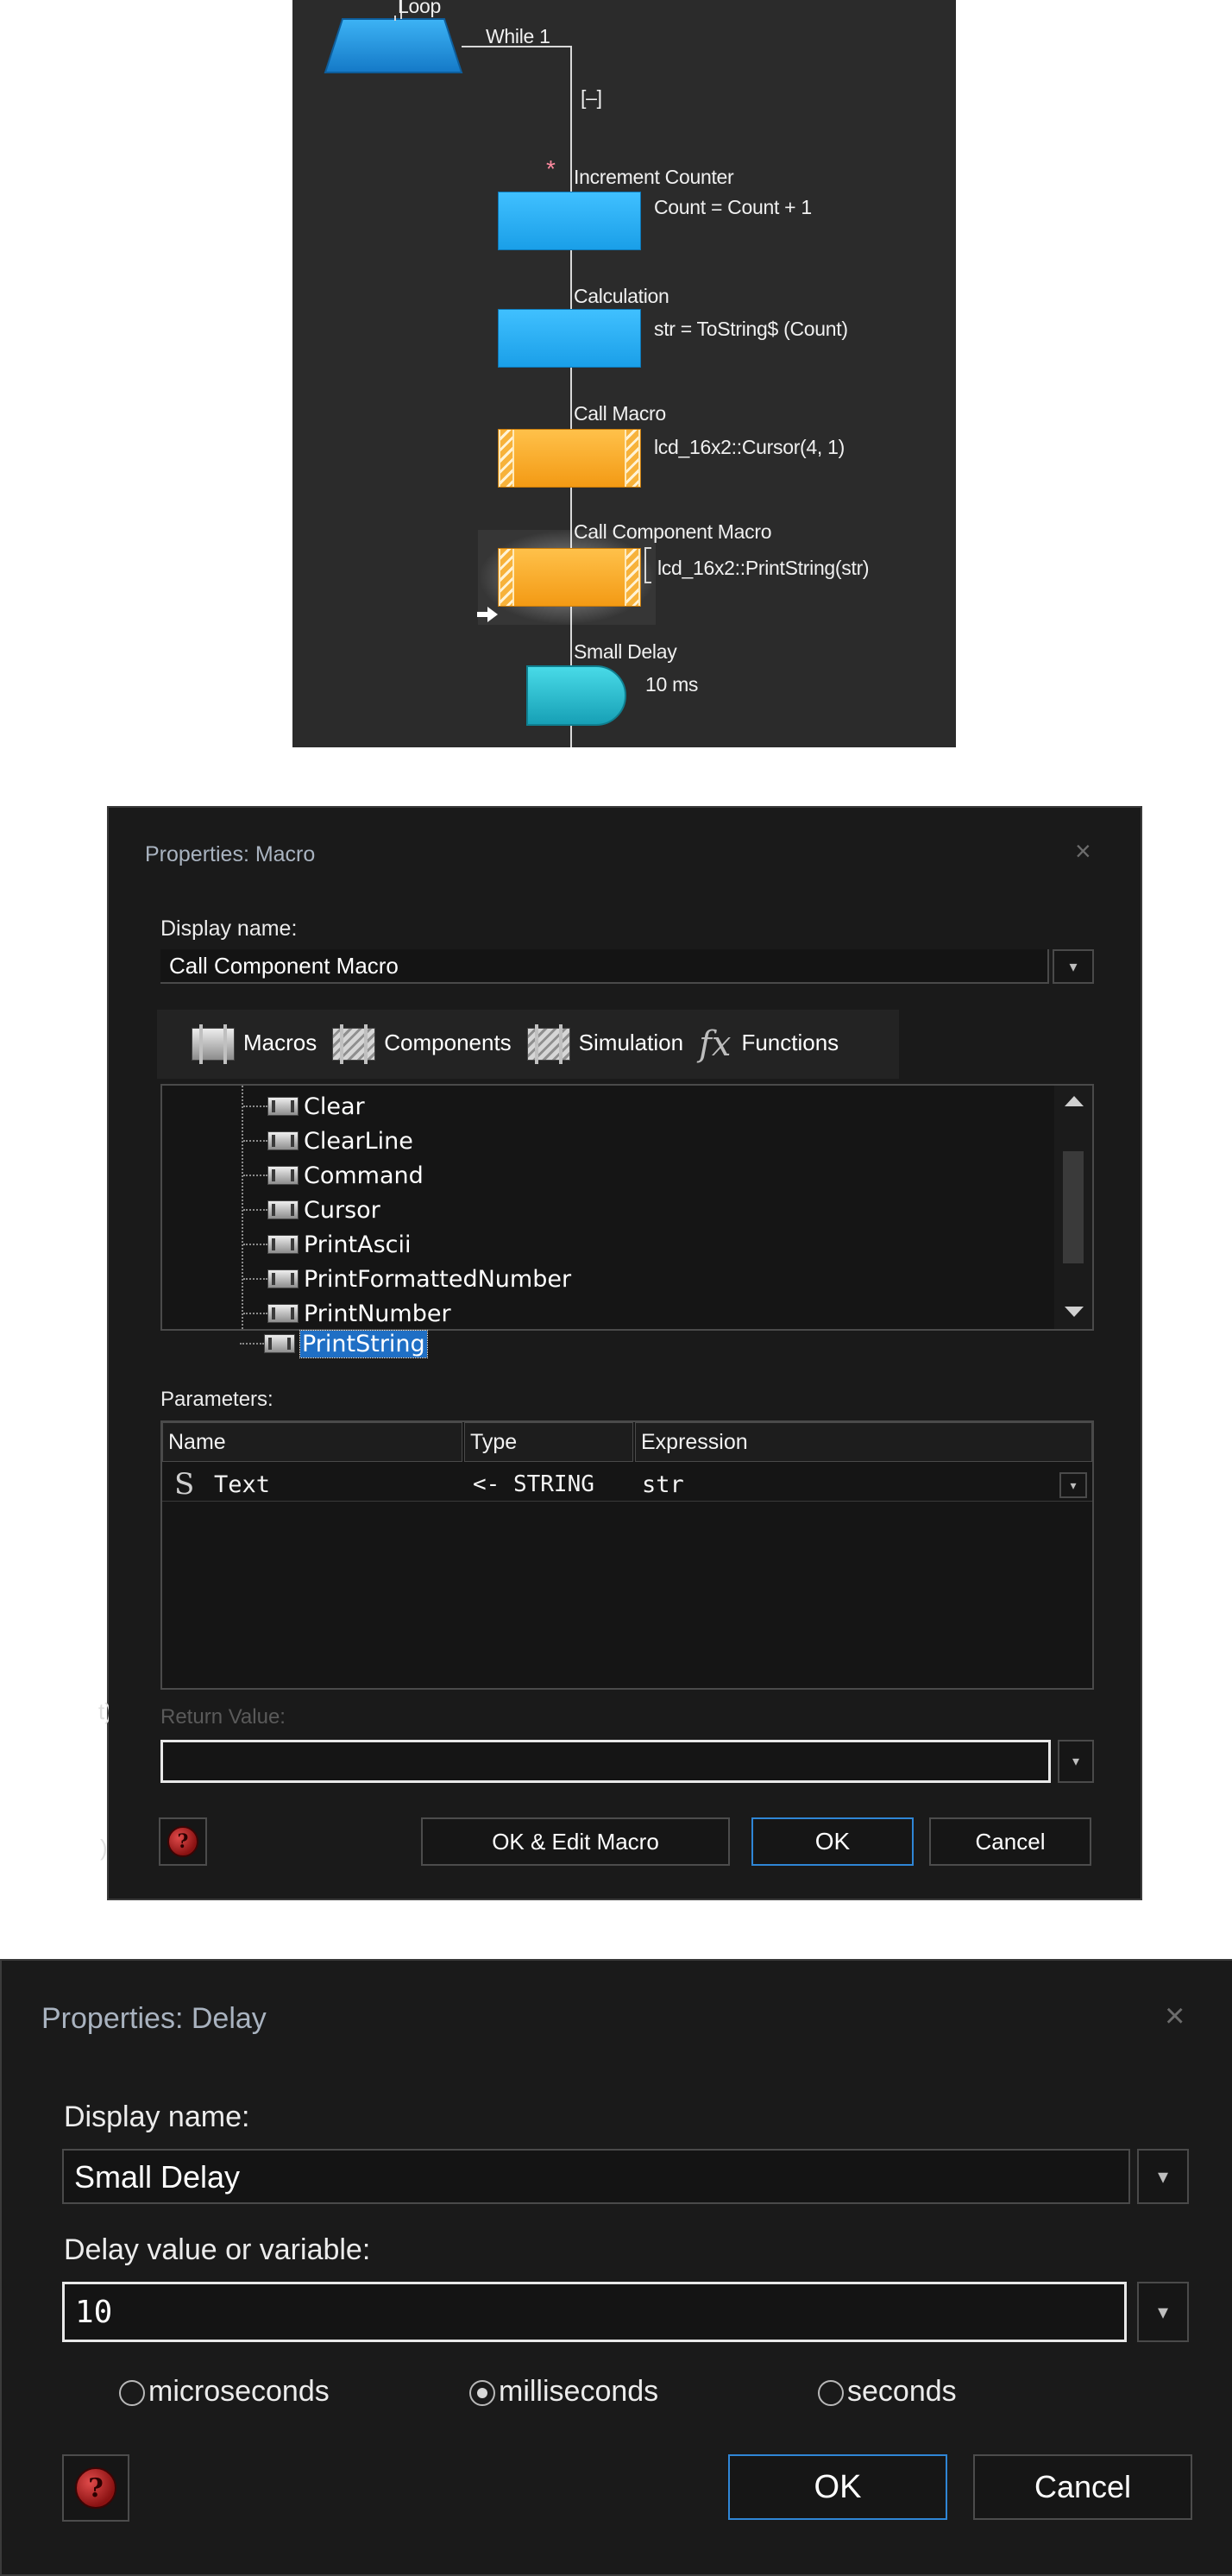 The width and height of the screenshot is (1232, 2576). I want to click on loop-icon, so click(397, 39).